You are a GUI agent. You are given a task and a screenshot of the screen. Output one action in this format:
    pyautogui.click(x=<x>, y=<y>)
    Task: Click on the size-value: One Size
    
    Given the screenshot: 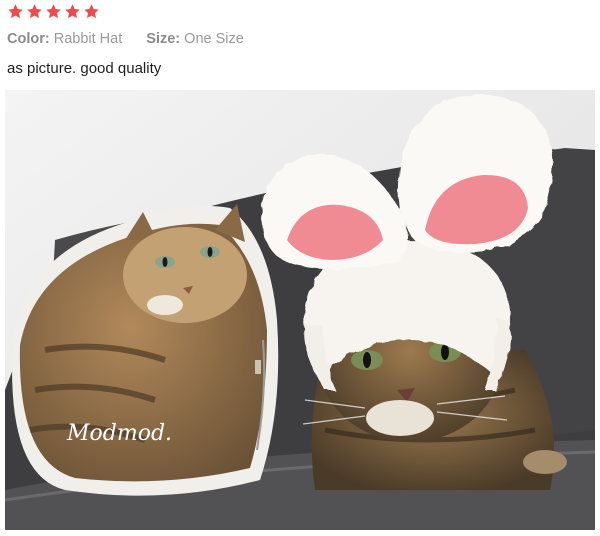 What is the action you would take?
    pyautogui.click(x=214, y=39)
    